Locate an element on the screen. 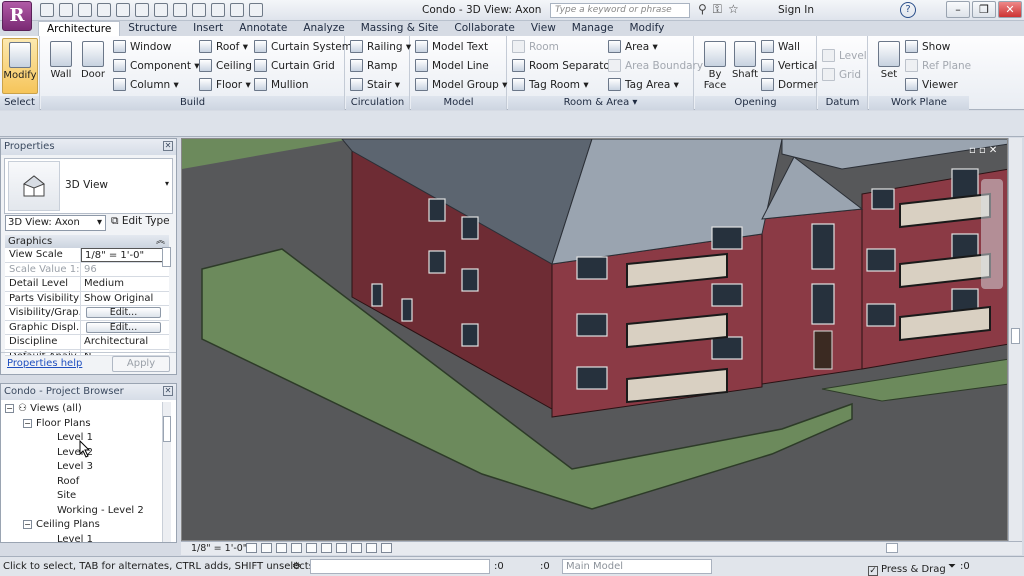  print-icon is located at coordinates (123, 10).